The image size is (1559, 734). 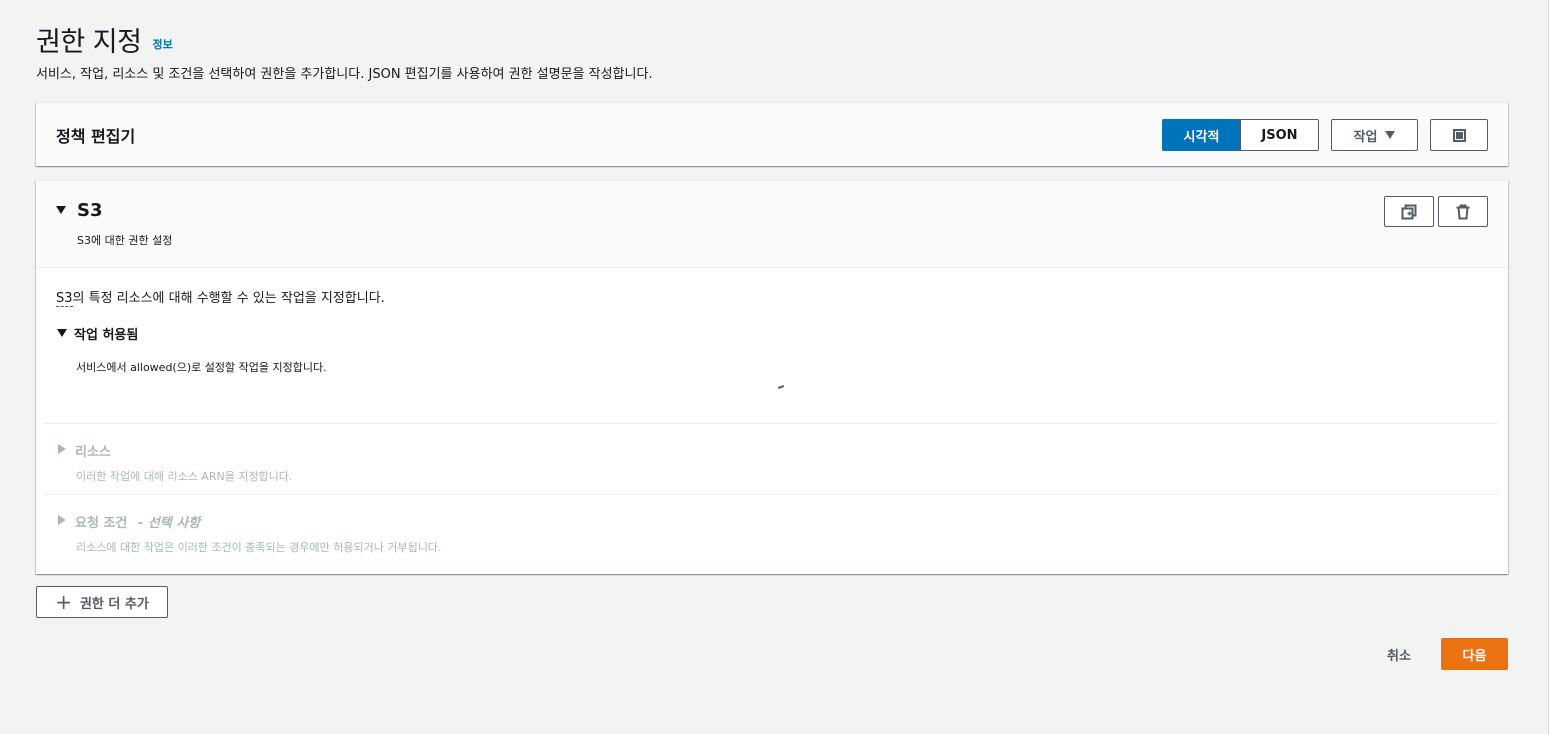 What do you see at coordinates (772, 224) in the screenshot?
I see `statement-header: S3 S3에 대한 권한 설정` at bounding box center [772, 224].